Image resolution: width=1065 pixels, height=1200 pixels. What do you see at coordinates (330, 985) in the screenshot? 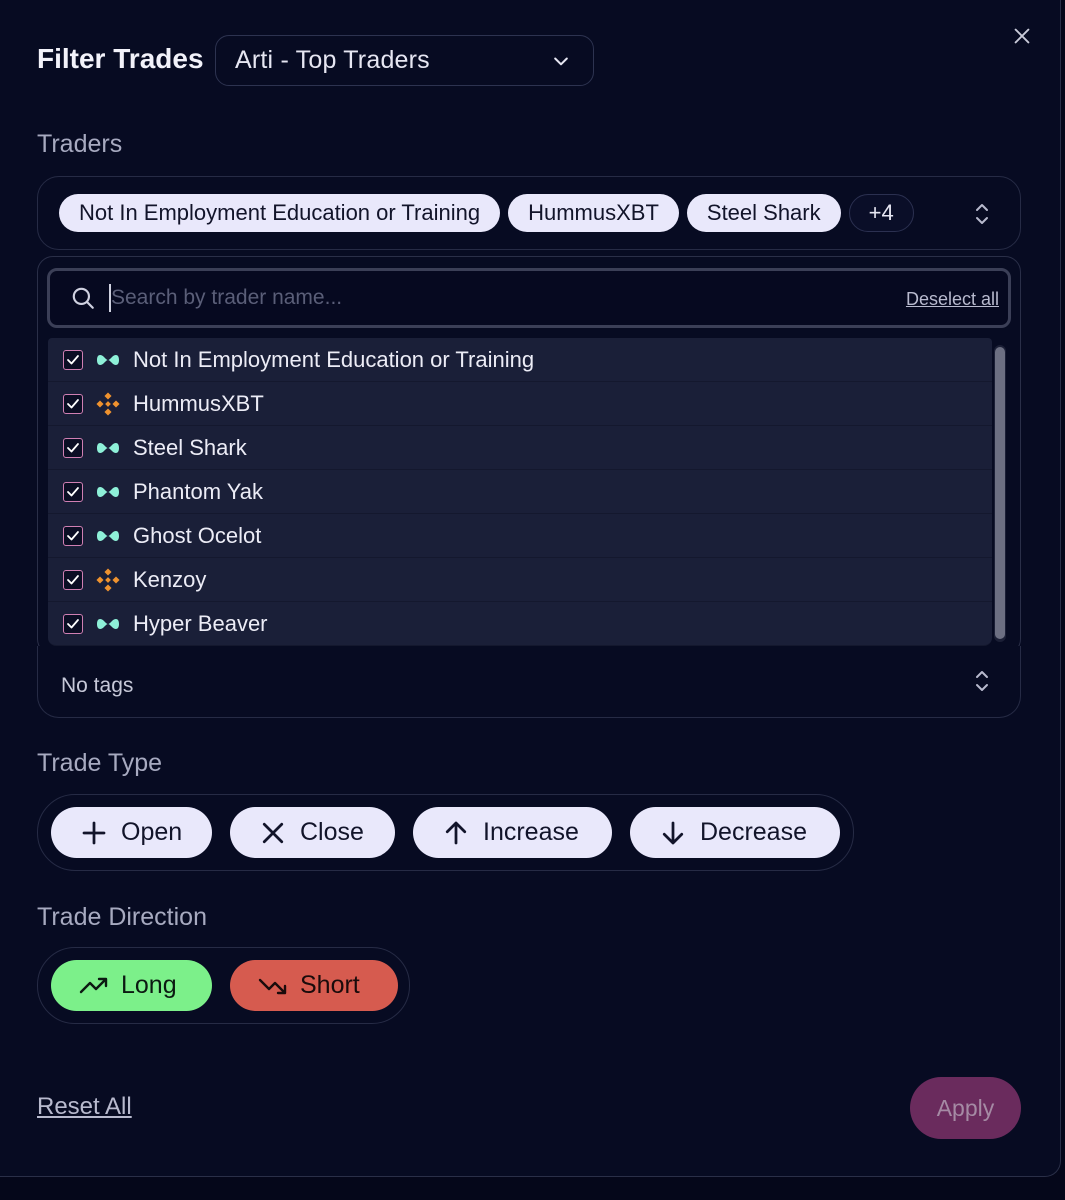
I see `short-button-label: Short` at bounding box center [330, 985].